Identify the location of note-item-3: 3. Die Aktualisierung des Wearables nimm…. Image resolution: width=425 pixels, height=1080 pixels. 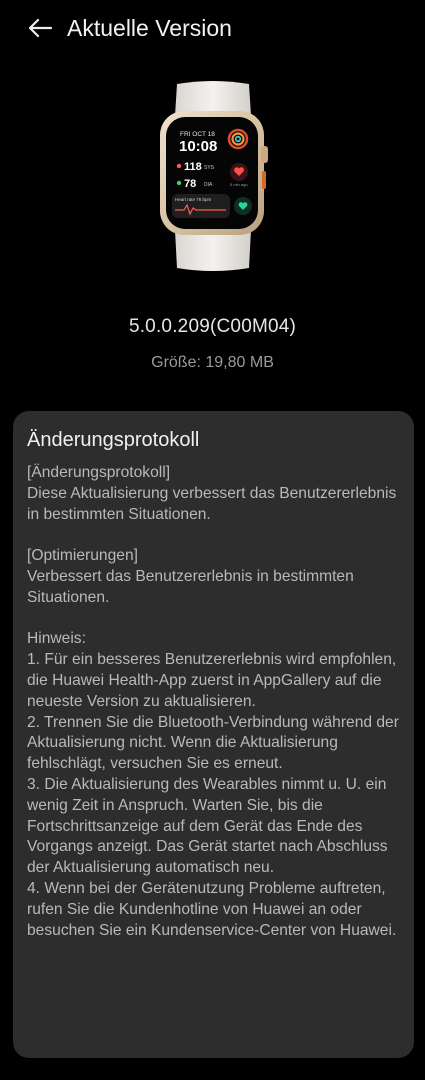
(207, 826).